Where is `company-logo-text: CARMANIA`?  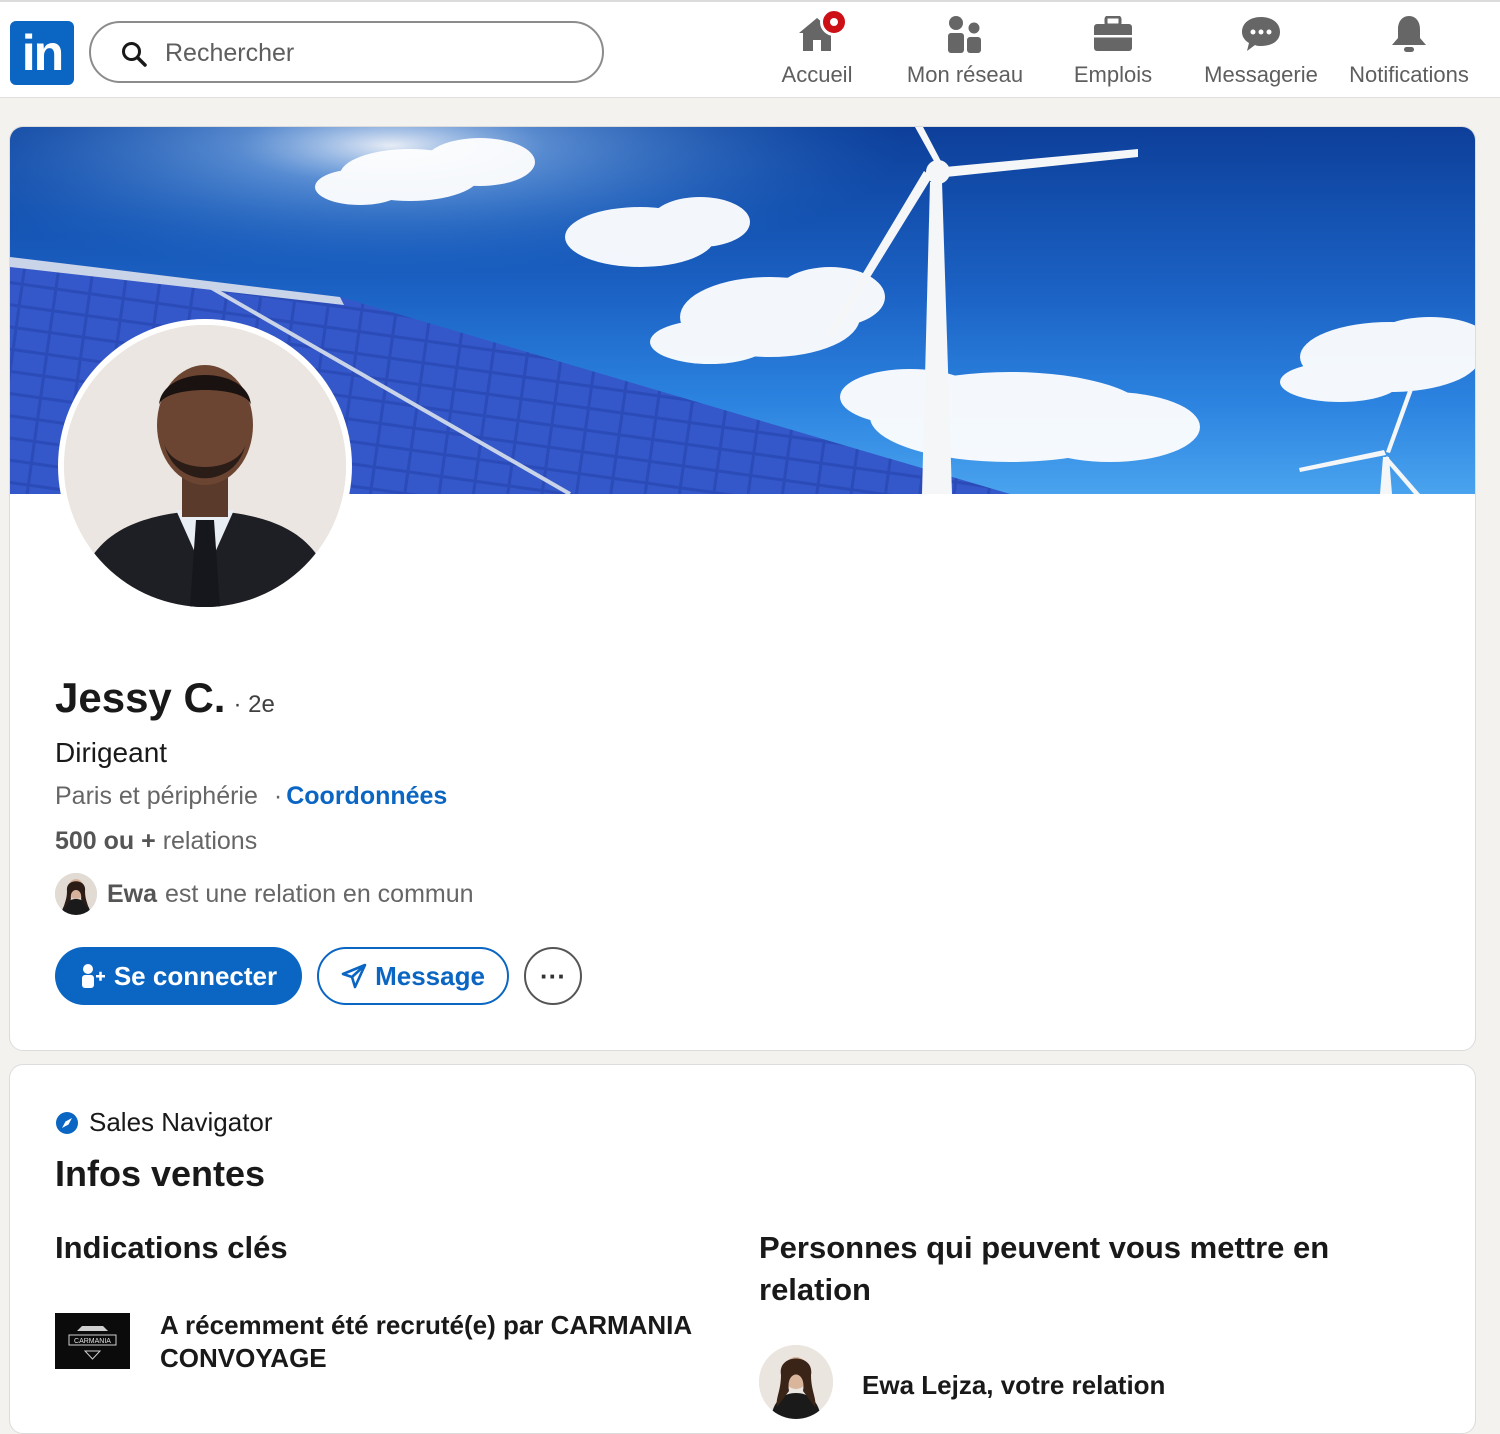 company-logo-text: CARMANIA is located at coordinates (92, 1341).